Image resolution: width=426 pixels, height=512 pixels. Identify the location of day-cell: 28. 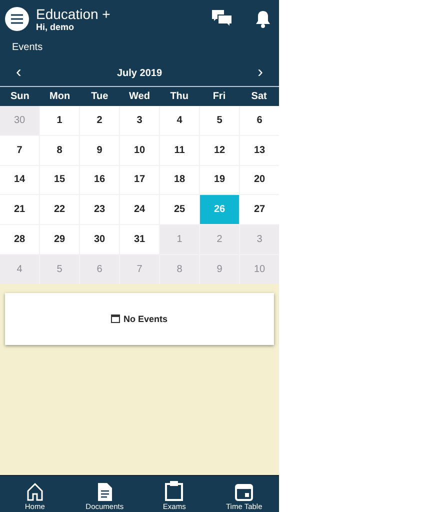
(19, 239).